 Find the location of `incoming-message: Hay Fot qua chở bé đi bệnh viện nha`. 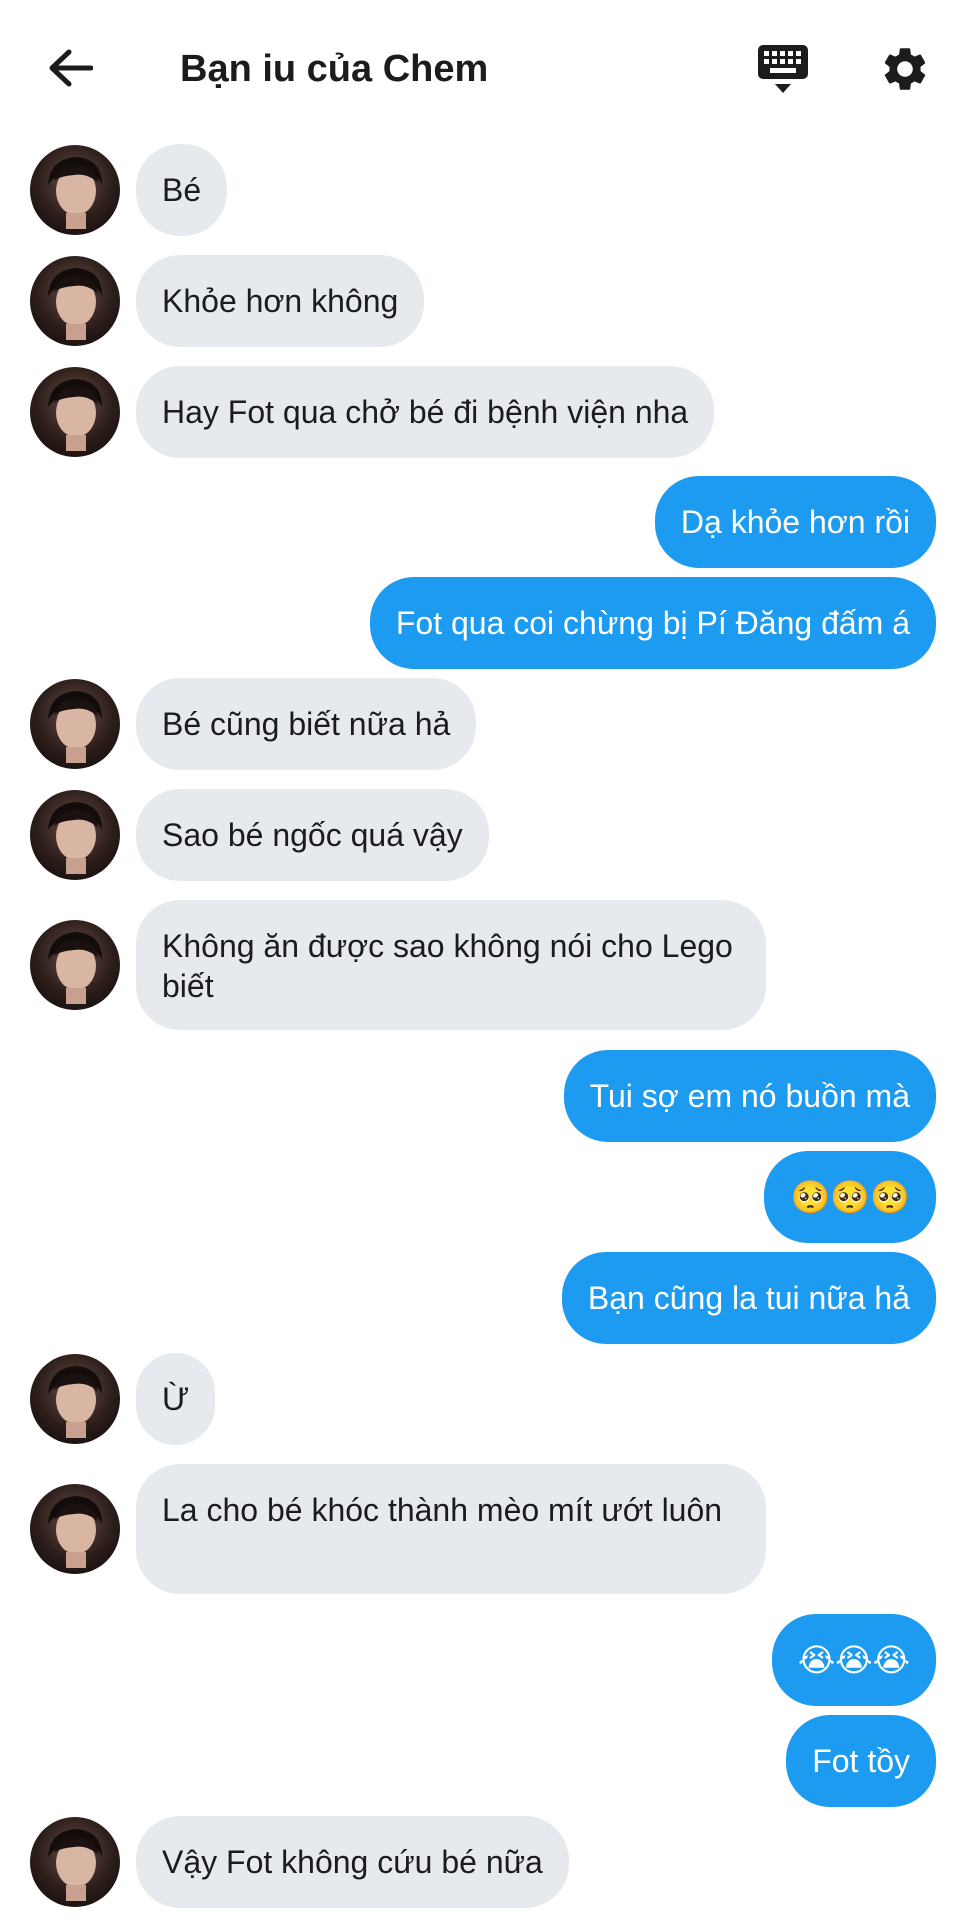

incoming-message: Hay Fot qua chở bé đi bệnh viện nha is located at coordinates (483, 412).